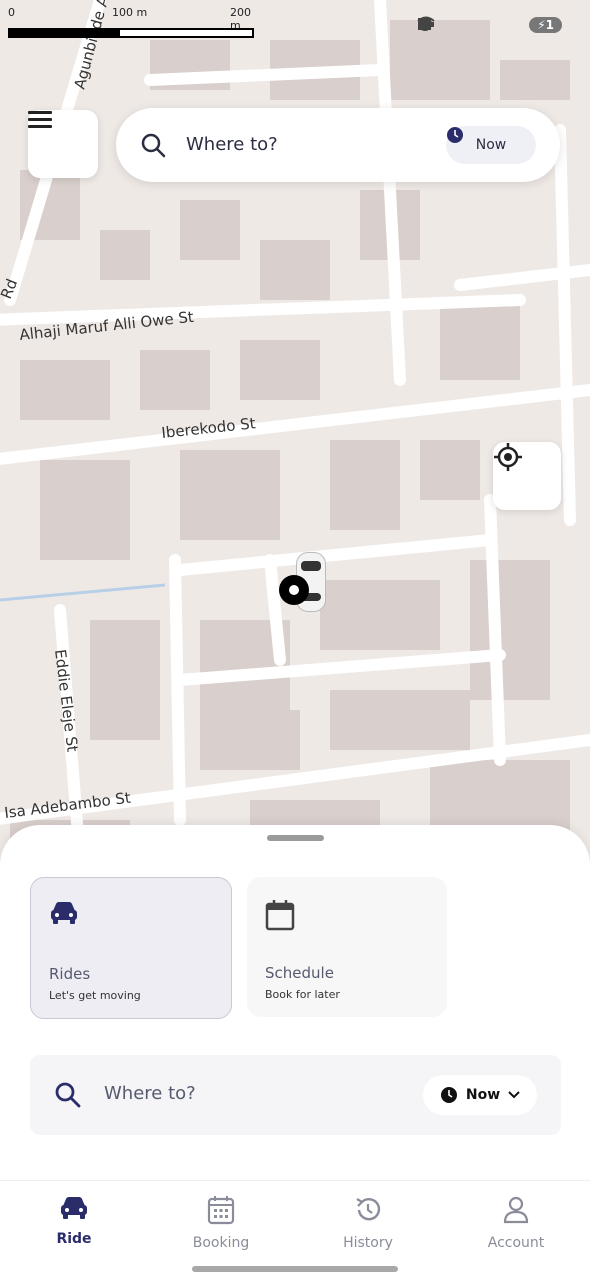  I want to click on street-label: Isa Adebambo St, so click(67, 805).